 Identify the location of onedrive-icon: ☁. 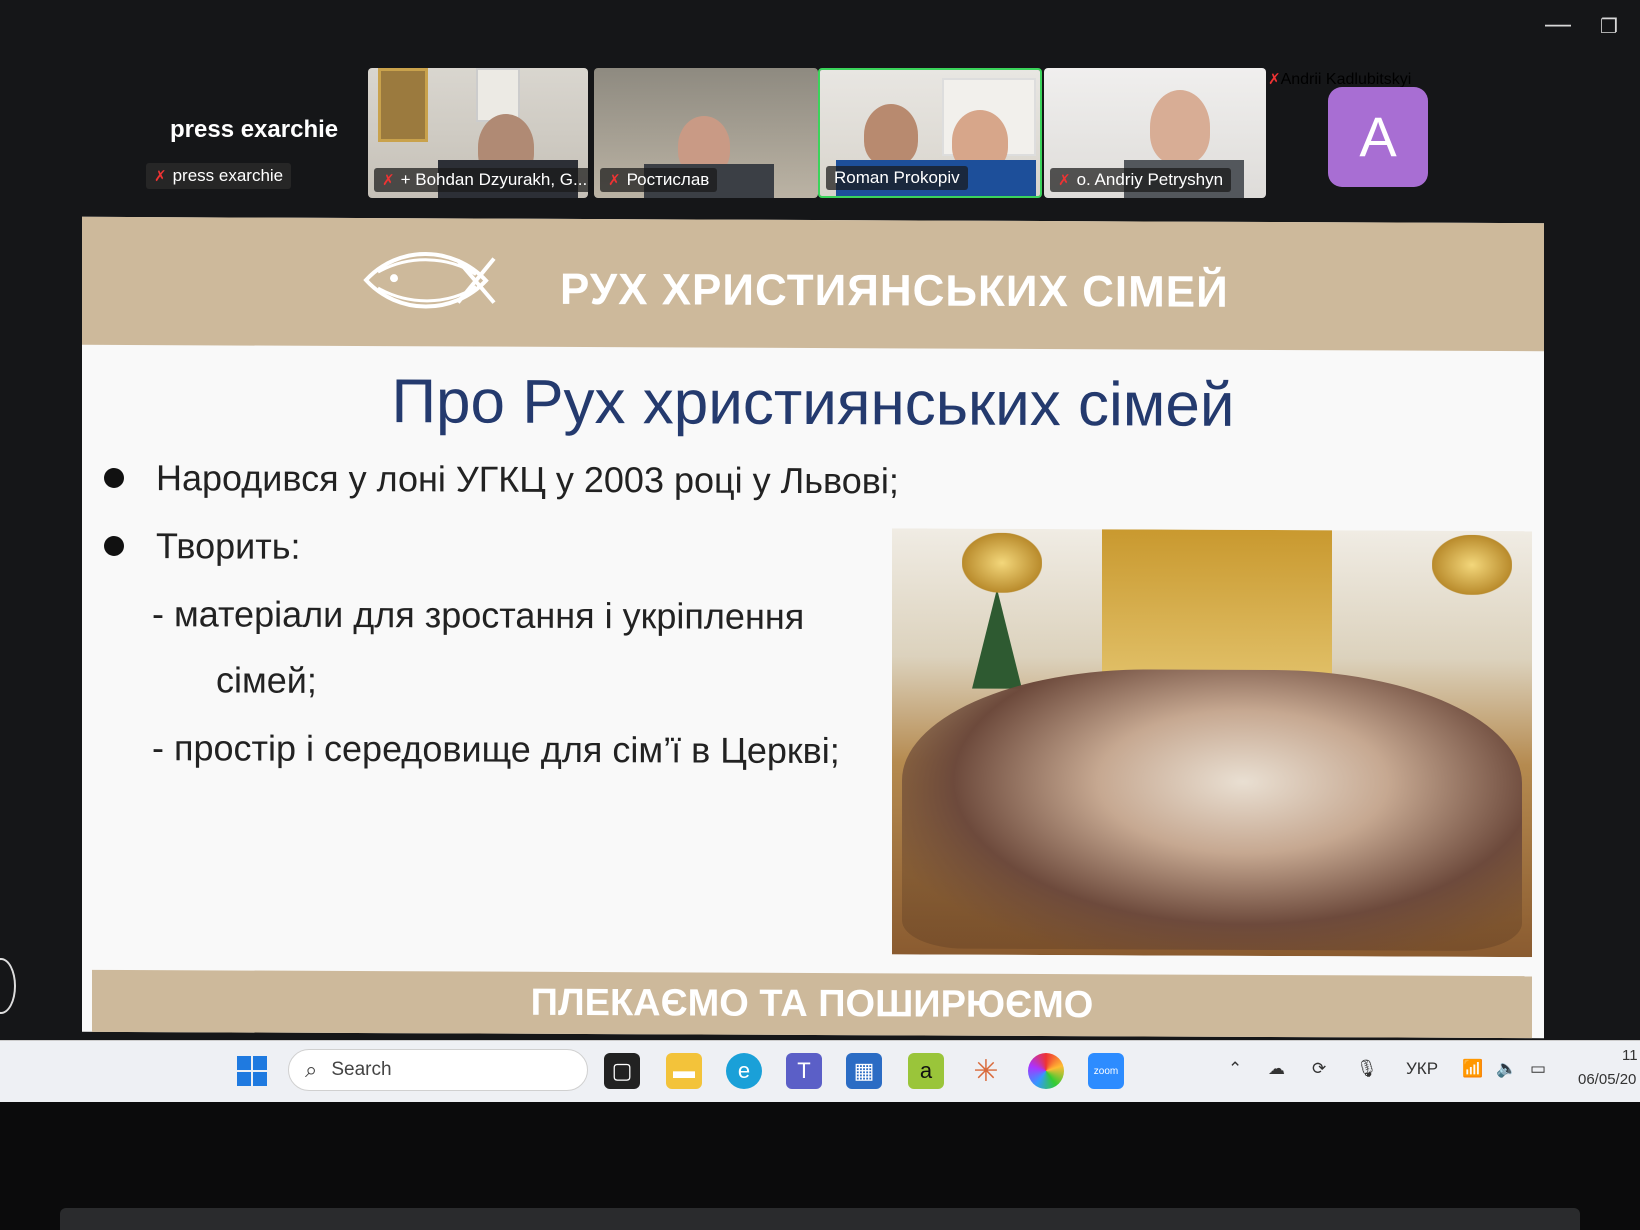
(1276, 1069).